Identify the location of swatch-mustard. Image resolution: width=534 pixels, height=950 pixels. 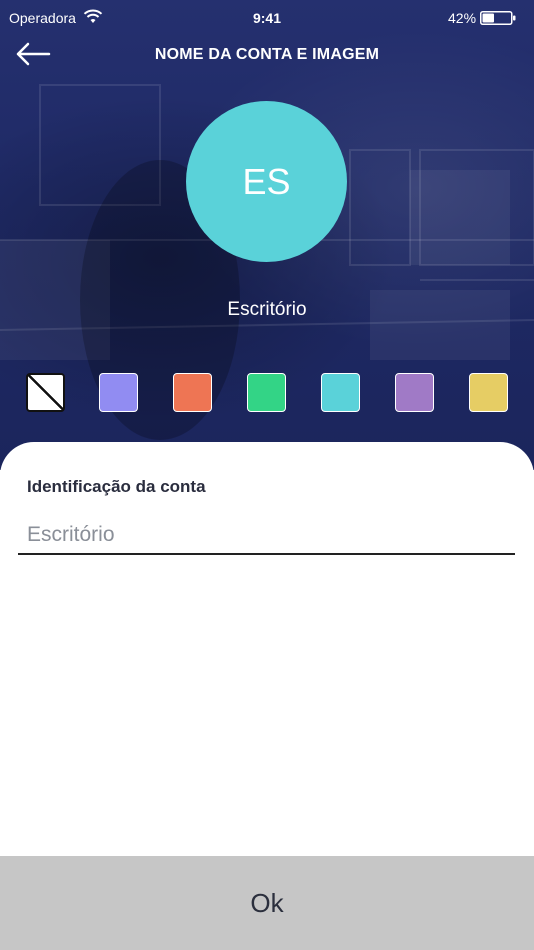
(488, 392).